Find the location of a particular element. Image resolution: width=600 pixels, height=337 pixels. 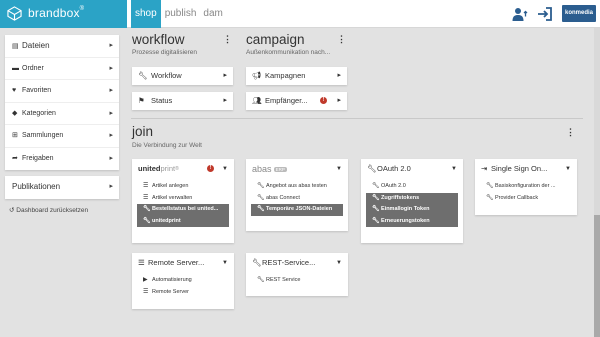

sso-header: ⇥ Single Sign On... ▼ is located at coordinates (526, 169).